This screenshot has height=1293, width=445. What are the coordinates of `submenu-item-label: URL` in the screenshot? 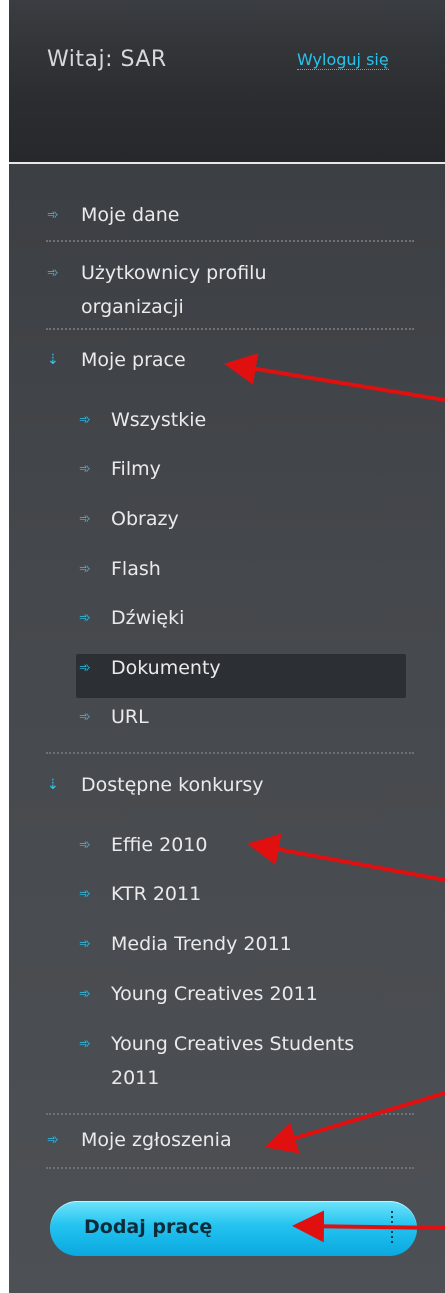 It's located at (130, 717).